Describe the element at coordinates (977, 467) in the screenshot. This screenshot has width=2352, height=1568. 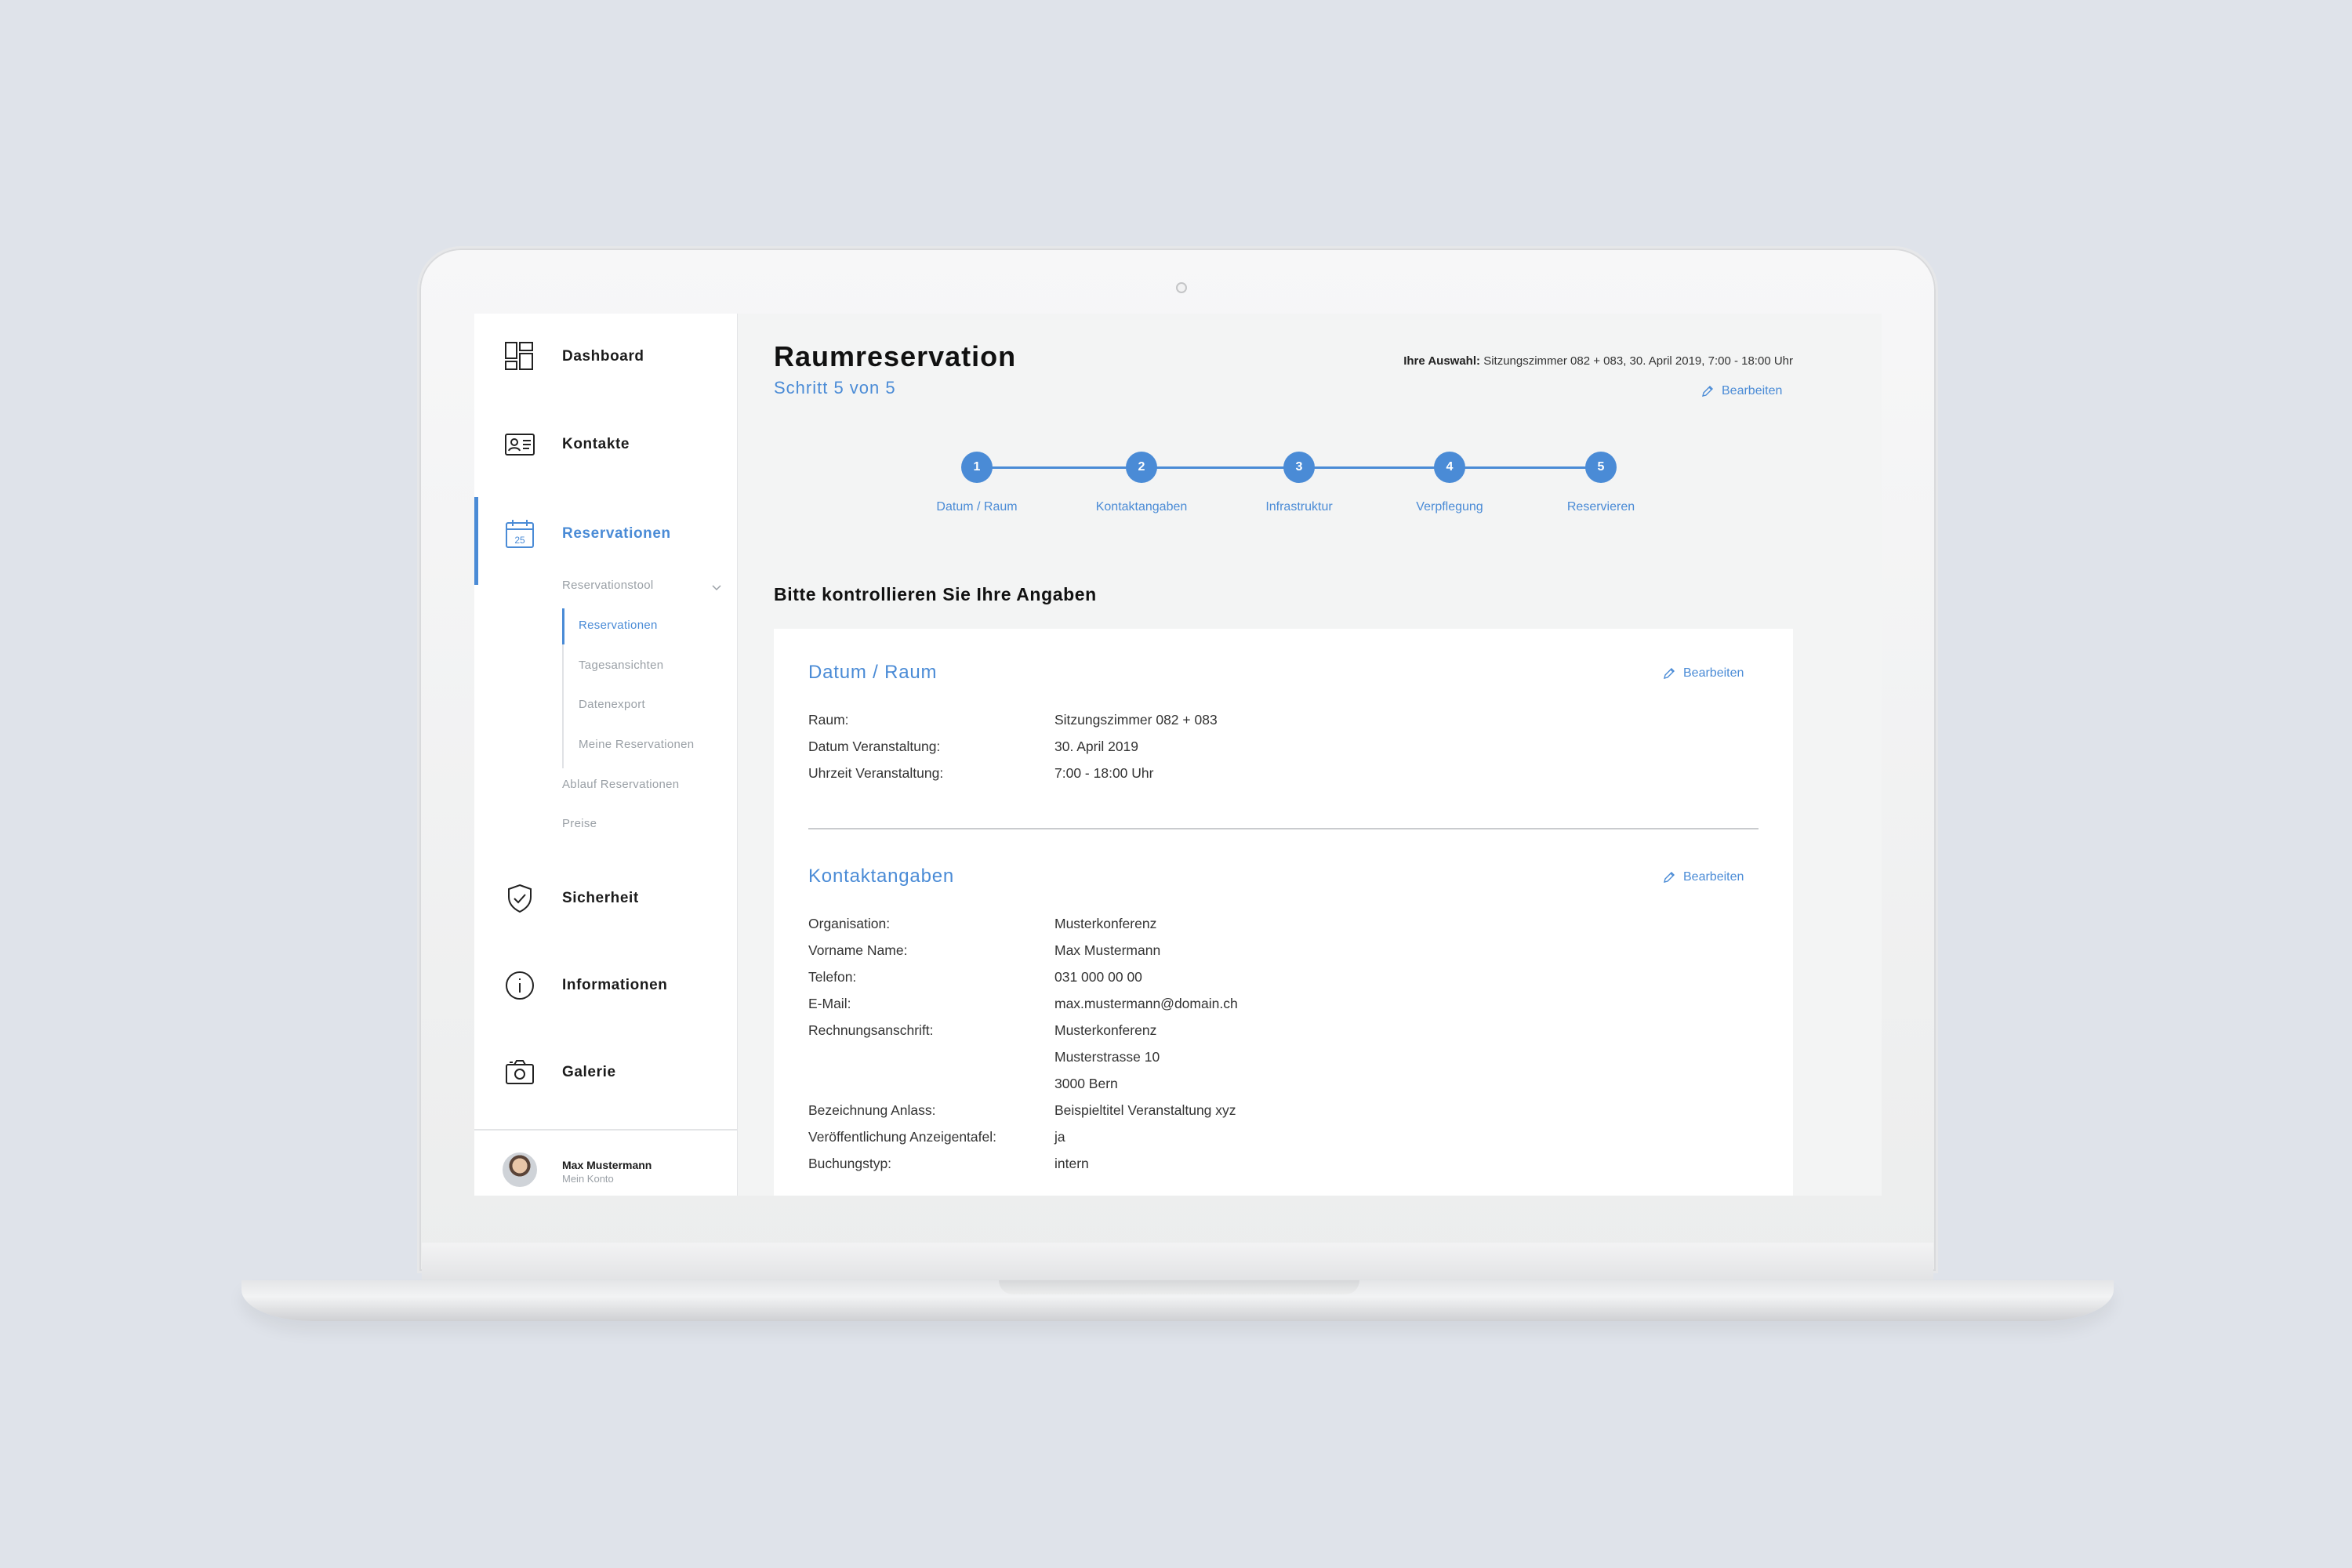
I see `step-1-dot: 1` at that location.